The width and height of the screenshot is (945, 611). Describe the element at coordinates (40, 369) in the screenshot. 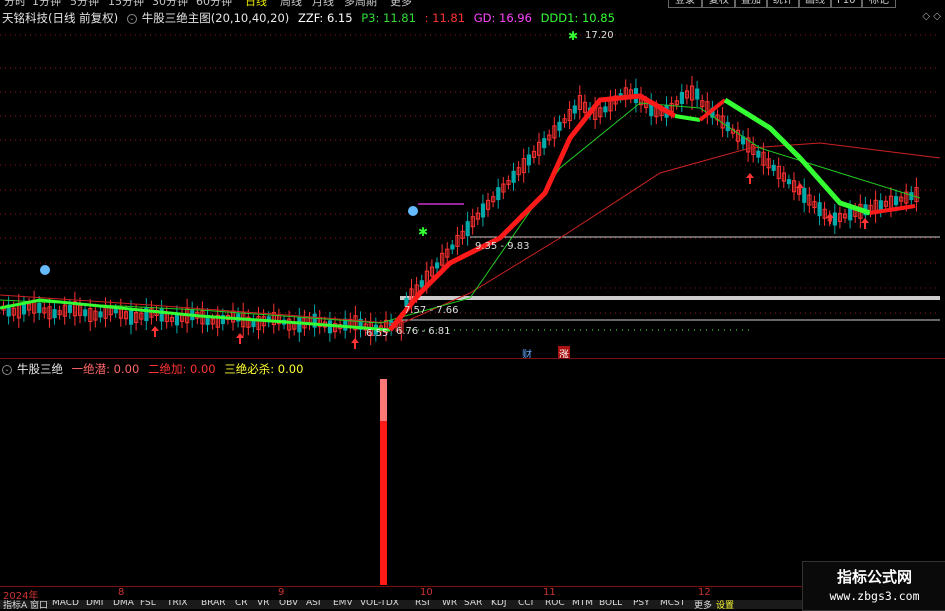

I see `sub-indicator-name: 牛股三绝` at that location.